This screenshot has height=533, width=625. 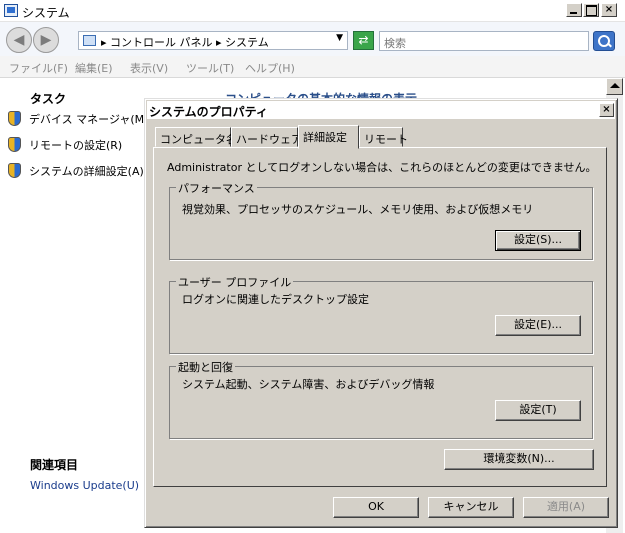 I want to click on startup-settings-button: 設定(T), so click(x=538, y=410).